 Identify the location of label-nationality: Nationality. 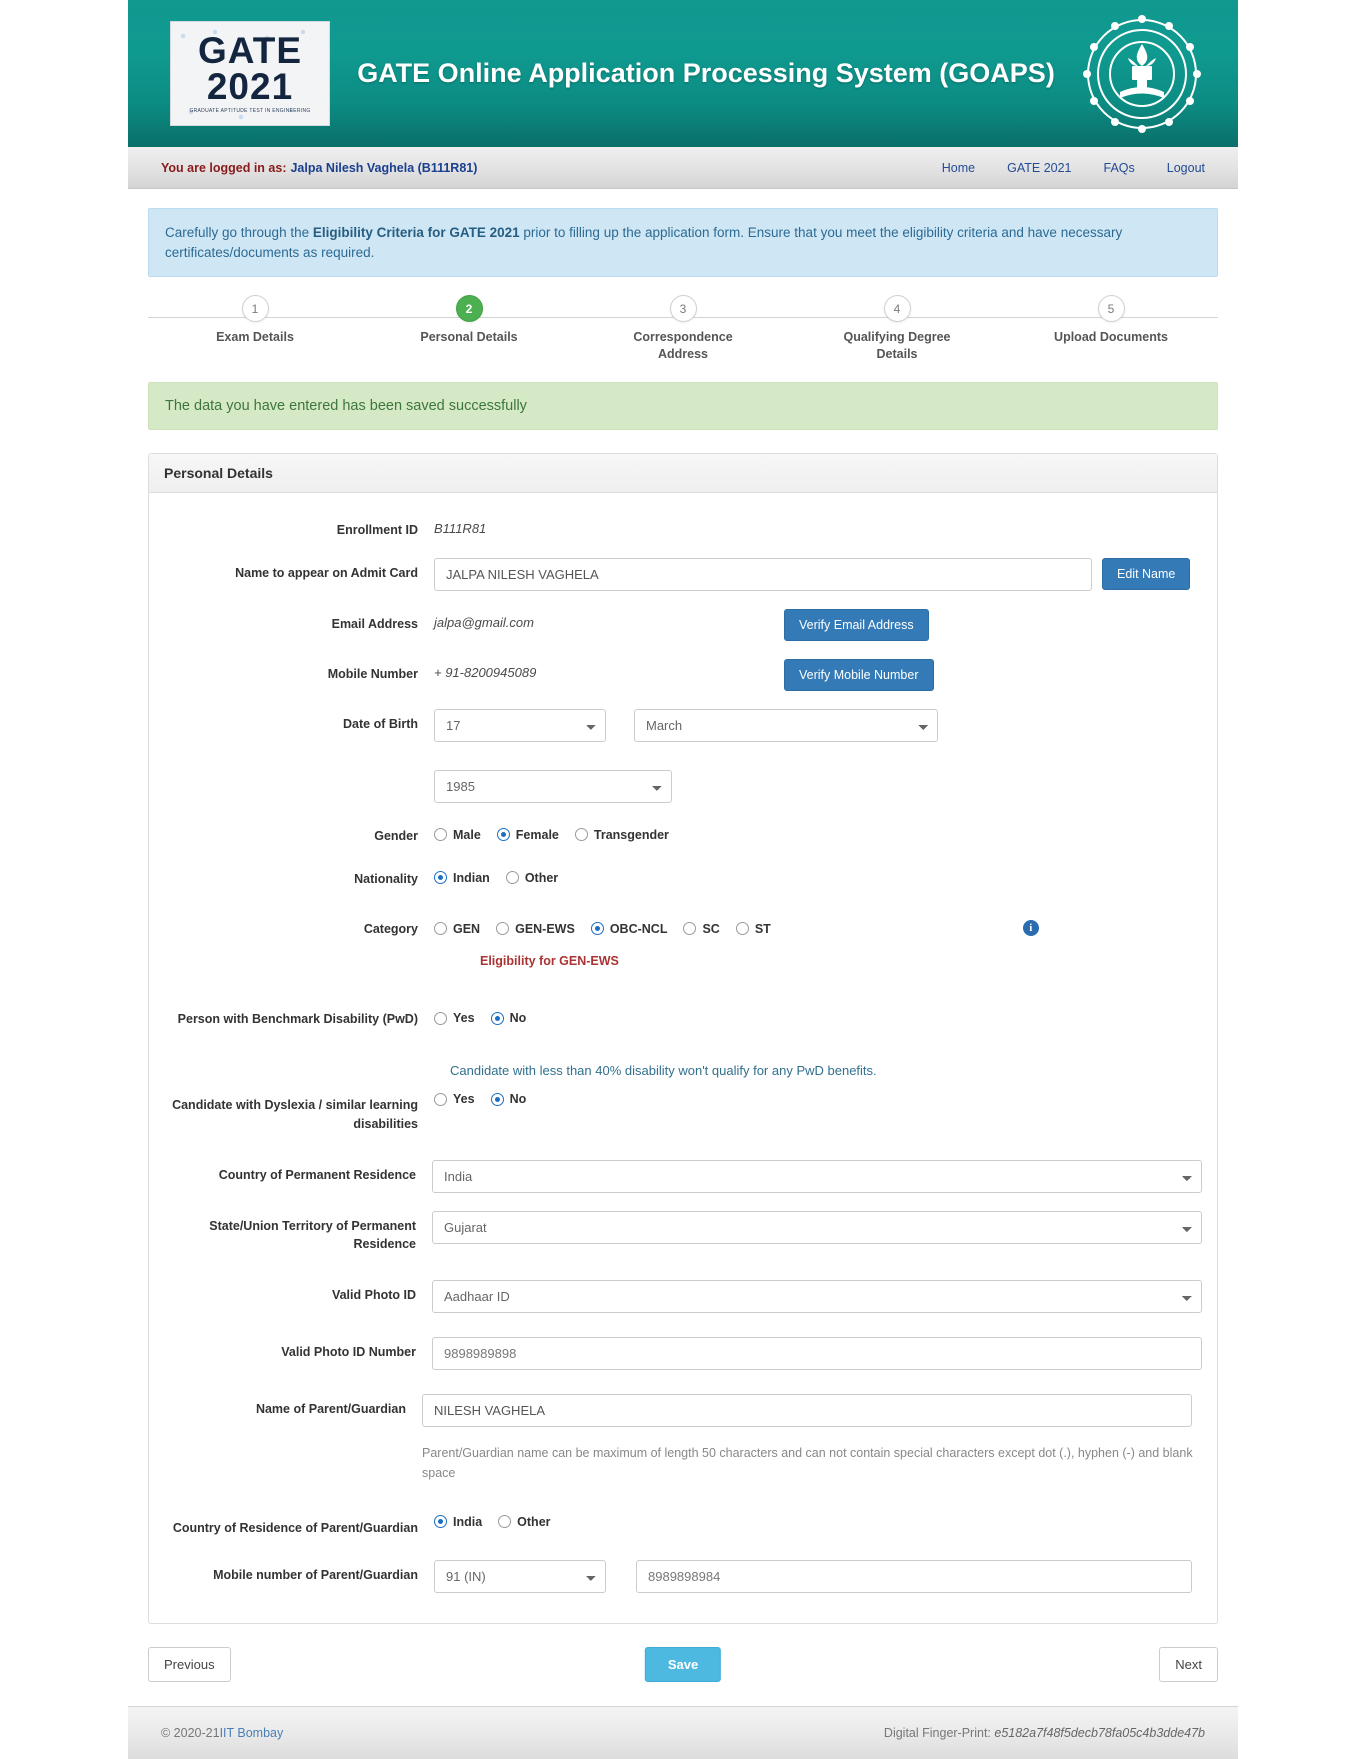
(386, 878).